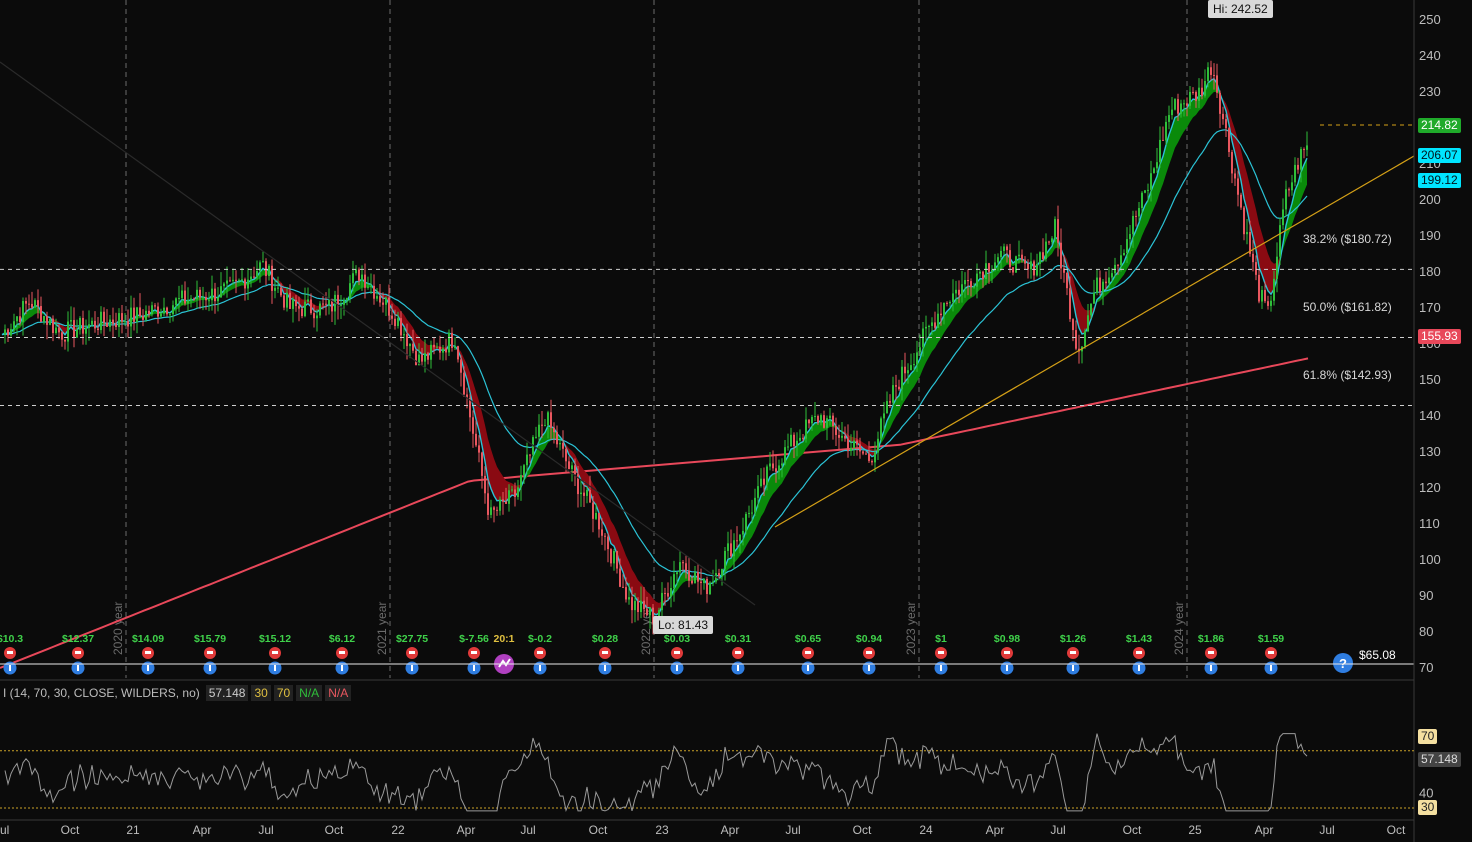 The image size is (1472, 842). I want to click on dividend-label: $10.3, so click(11, 639).